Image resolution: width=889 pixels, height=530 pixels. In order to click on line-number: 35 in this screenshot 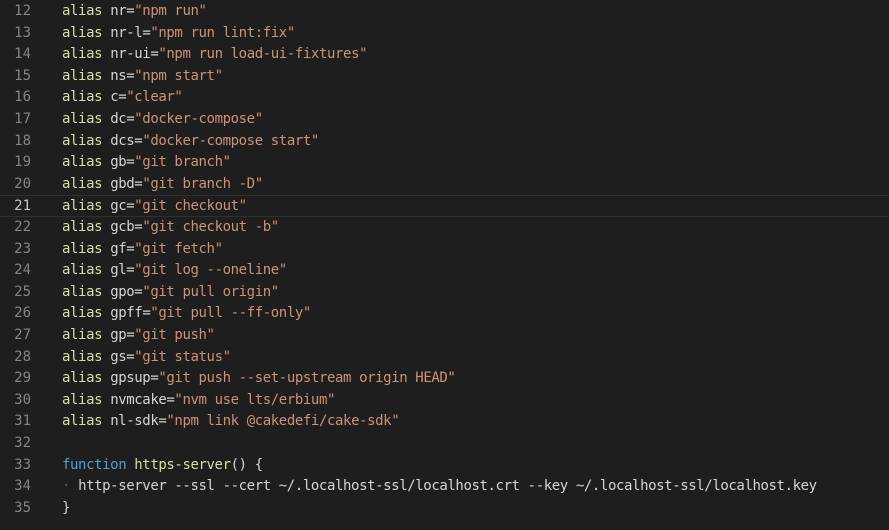, I will do `click(22, 507)`.